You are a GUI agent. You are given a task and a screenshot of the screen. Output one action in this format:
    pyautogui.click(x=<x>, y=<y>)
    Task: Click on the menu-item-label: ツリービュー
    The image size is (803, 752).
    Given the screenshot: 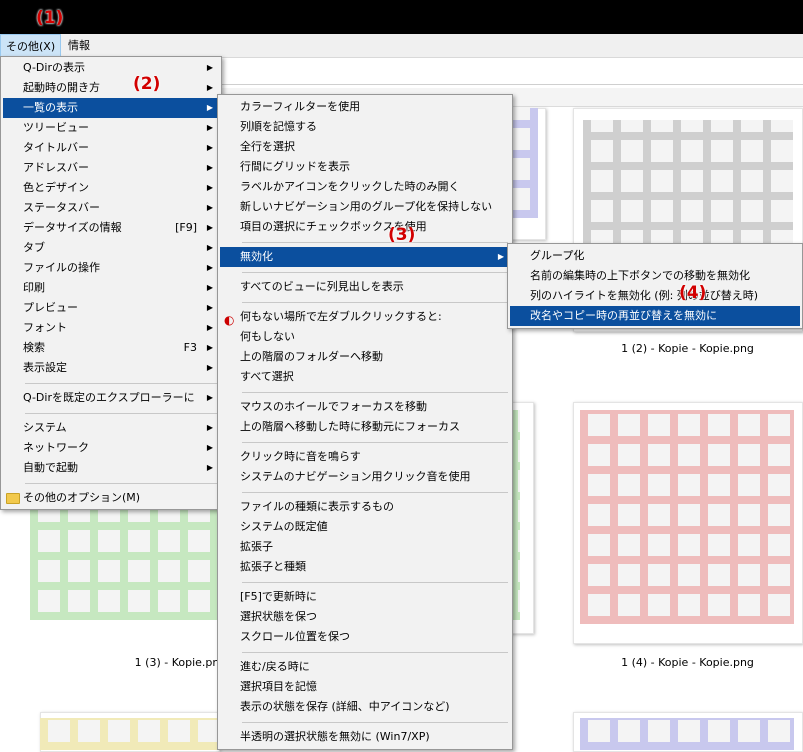 What is the action you would take?
    pyautogui.click(x=56, y=127)
    